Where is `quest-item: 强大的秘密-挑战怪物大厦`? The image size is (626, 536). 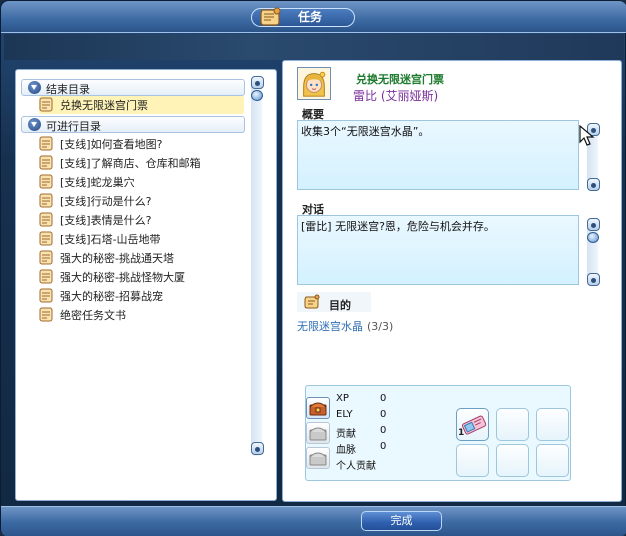
quest-item: 强大的秘密-挑战怪物大厦 is located at coordinates (141, 277).